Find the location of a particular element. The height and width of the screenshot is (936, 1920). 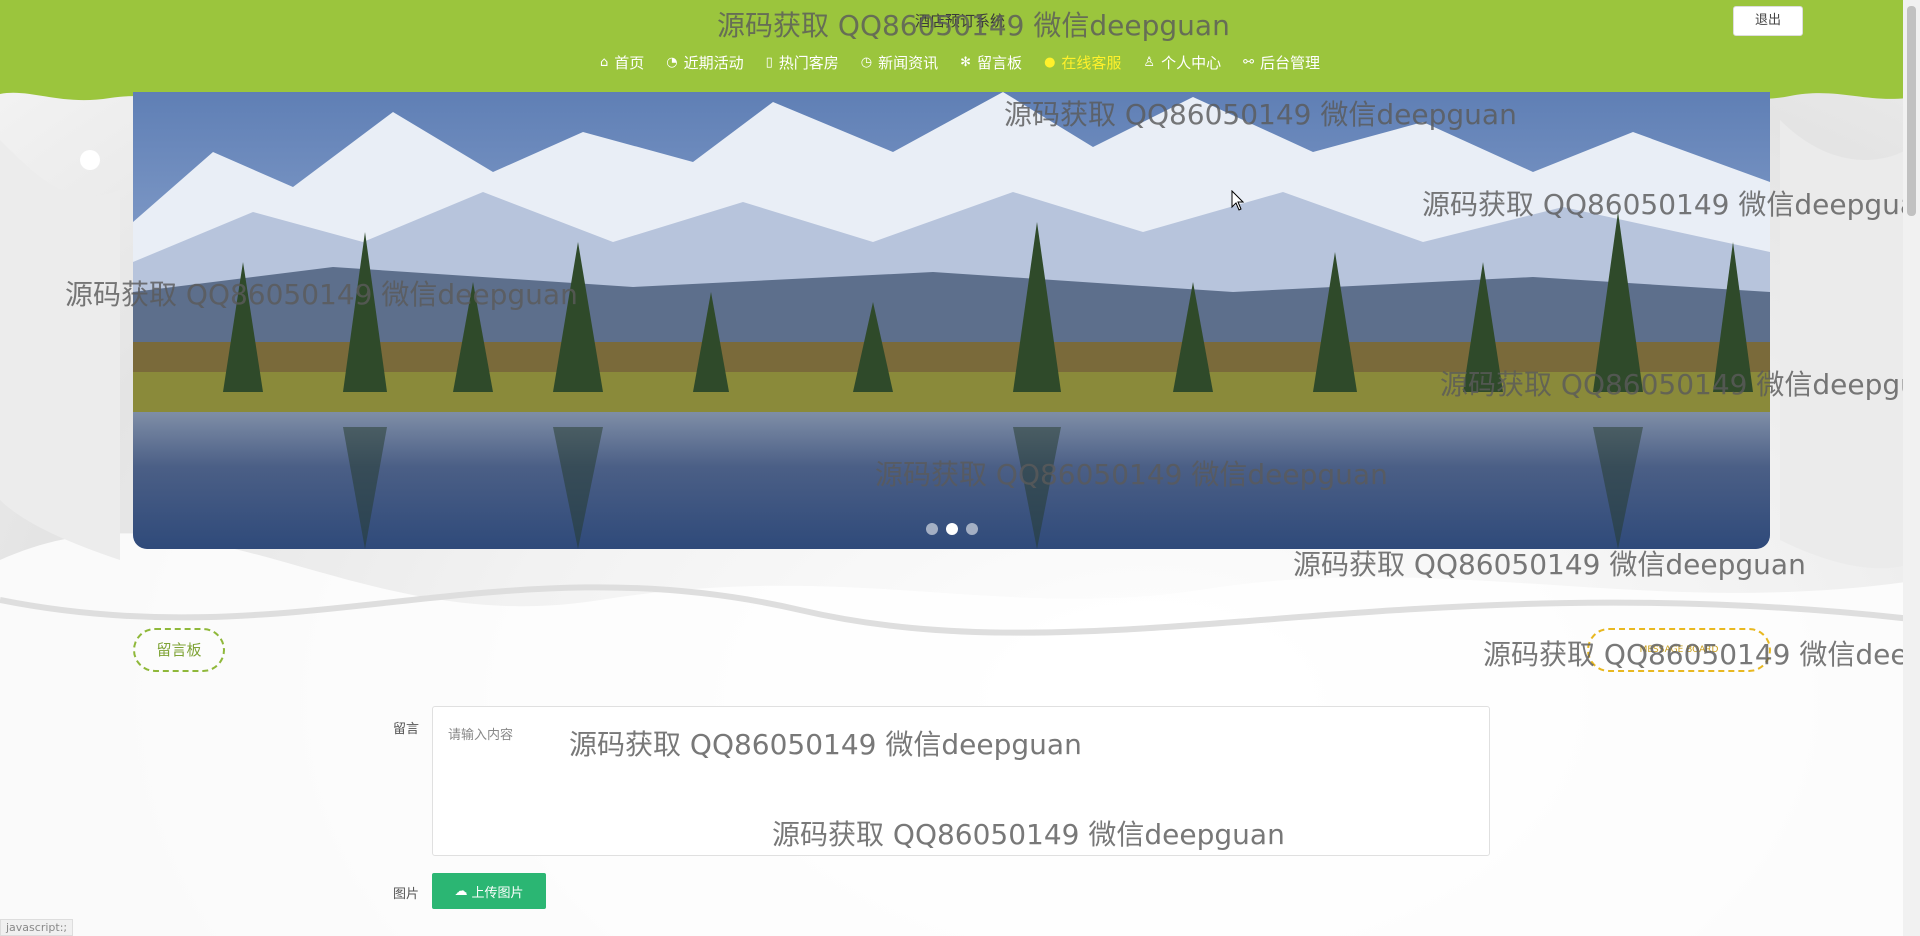

nav-item-home: ⌂ 首页 is located at coordinates (622, 62).